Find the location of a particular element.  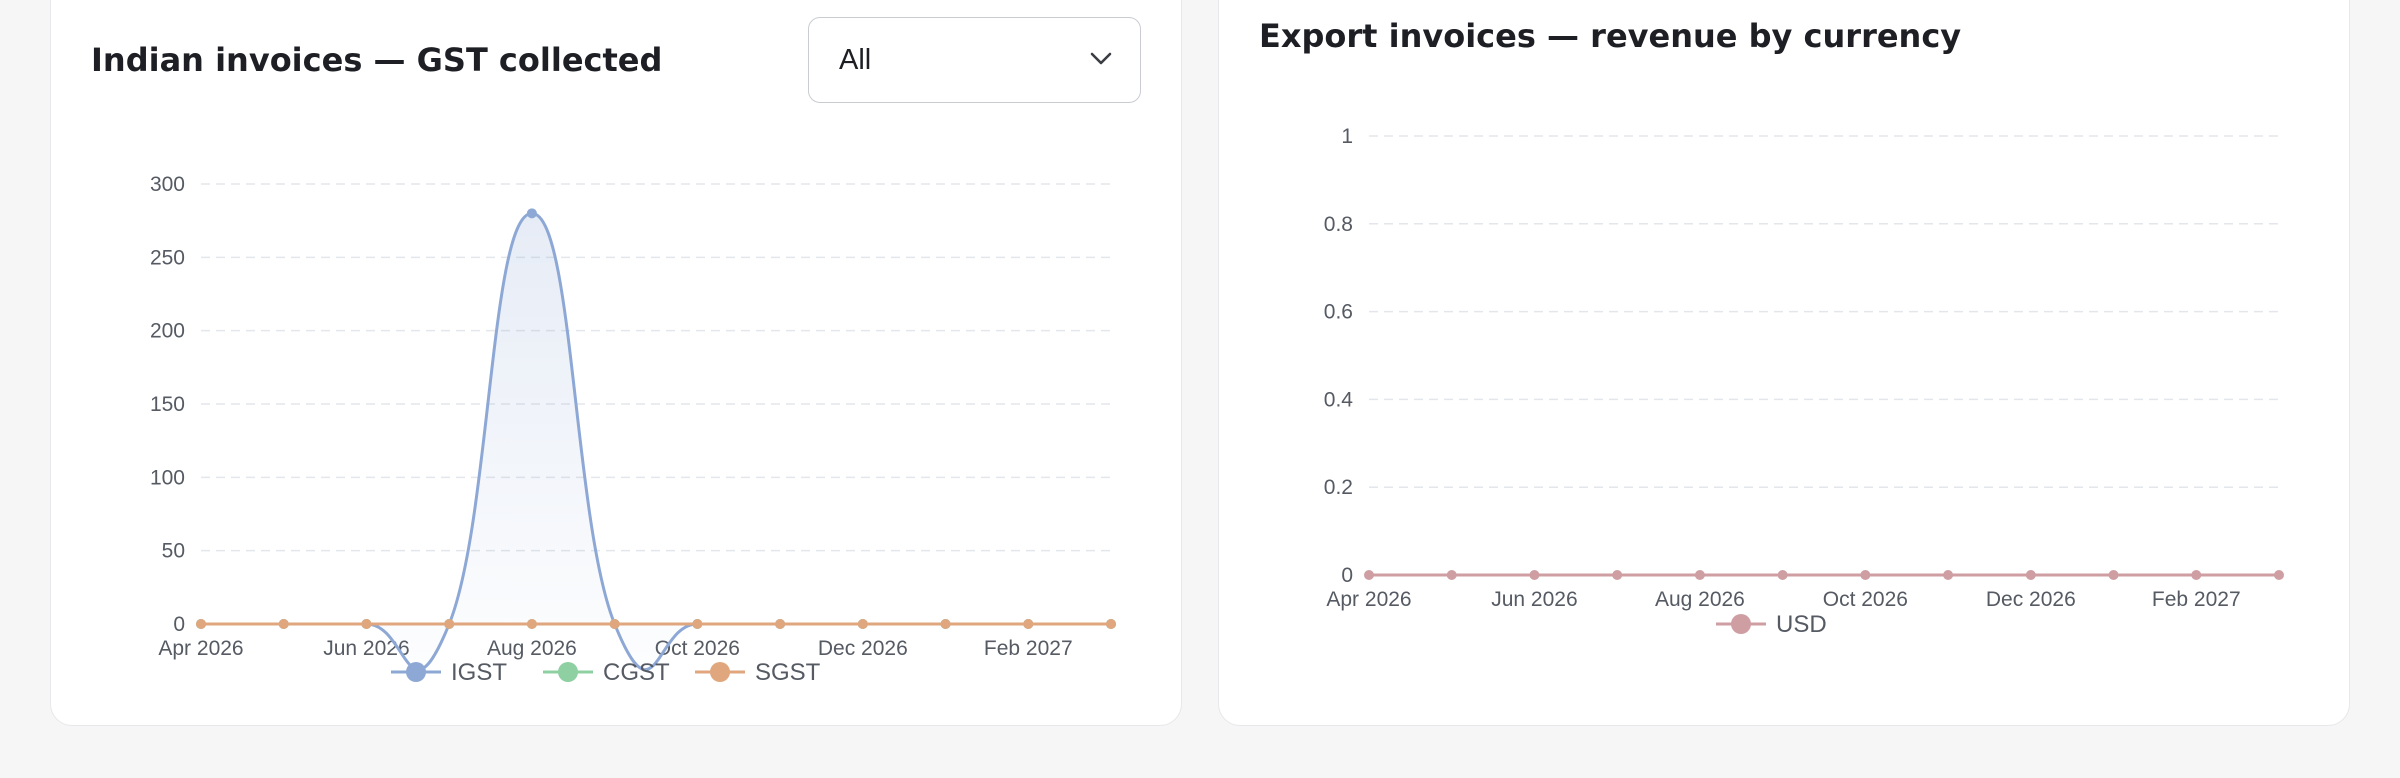

y-tick-label: 100 is located at coordinates (167, 477).